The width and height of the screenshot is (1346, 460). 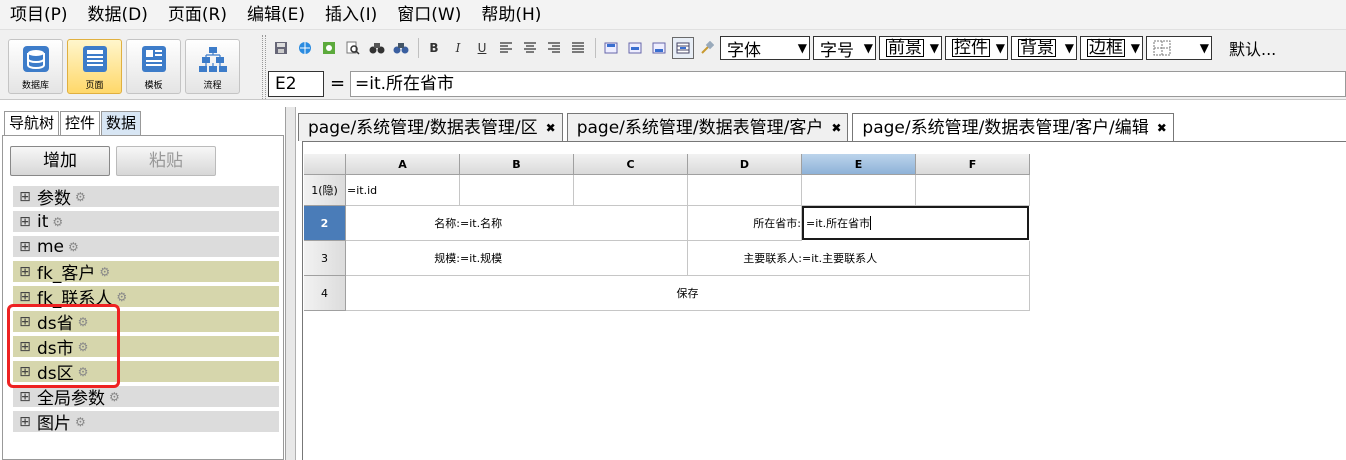 What do you see at coordinates (351, 15) in the screenshot?
I see `menu-insert: 插入(I)` at bounding box center [351, 15].